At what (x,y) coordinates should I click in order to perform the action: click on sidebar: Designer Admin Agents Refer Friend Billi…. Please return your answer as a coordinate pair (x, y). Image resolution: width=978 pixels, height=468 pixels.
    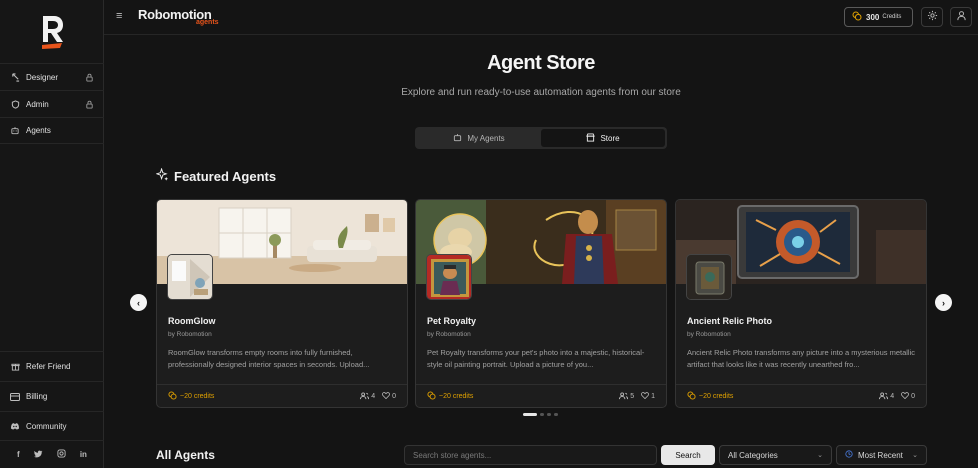
    Looking at the image, I should click on (52, 234).